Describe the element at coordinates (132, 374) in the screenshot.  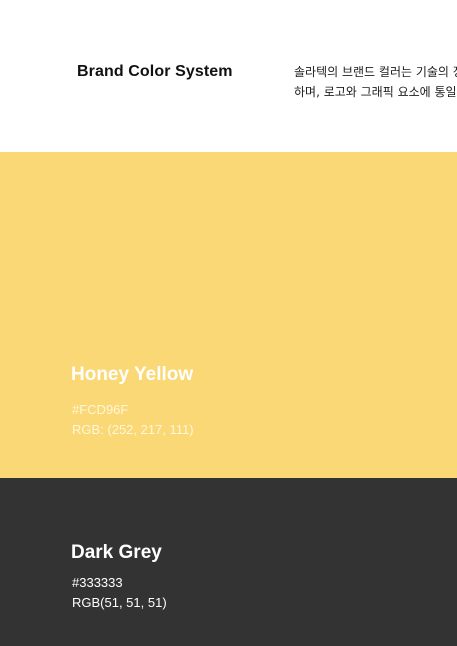
I see `color-name: Honey Yellow` at that location.